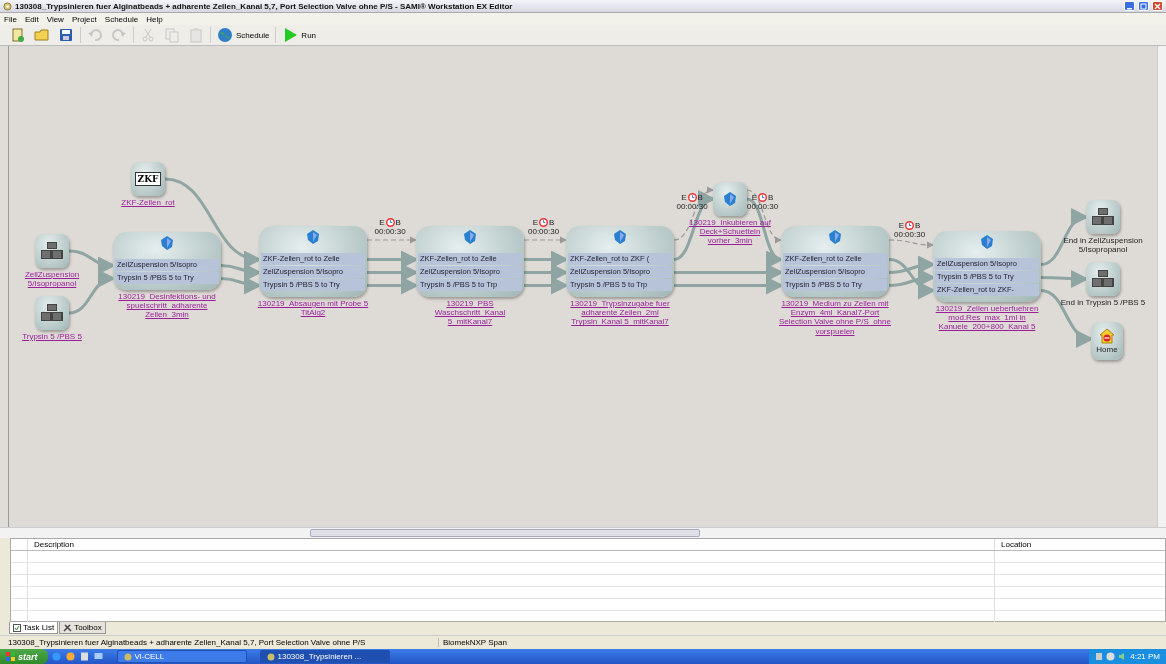  What do you see at coordinates (95, 35) in the screenshot?
I see `undo-icon` at bounding box center [95, 35].